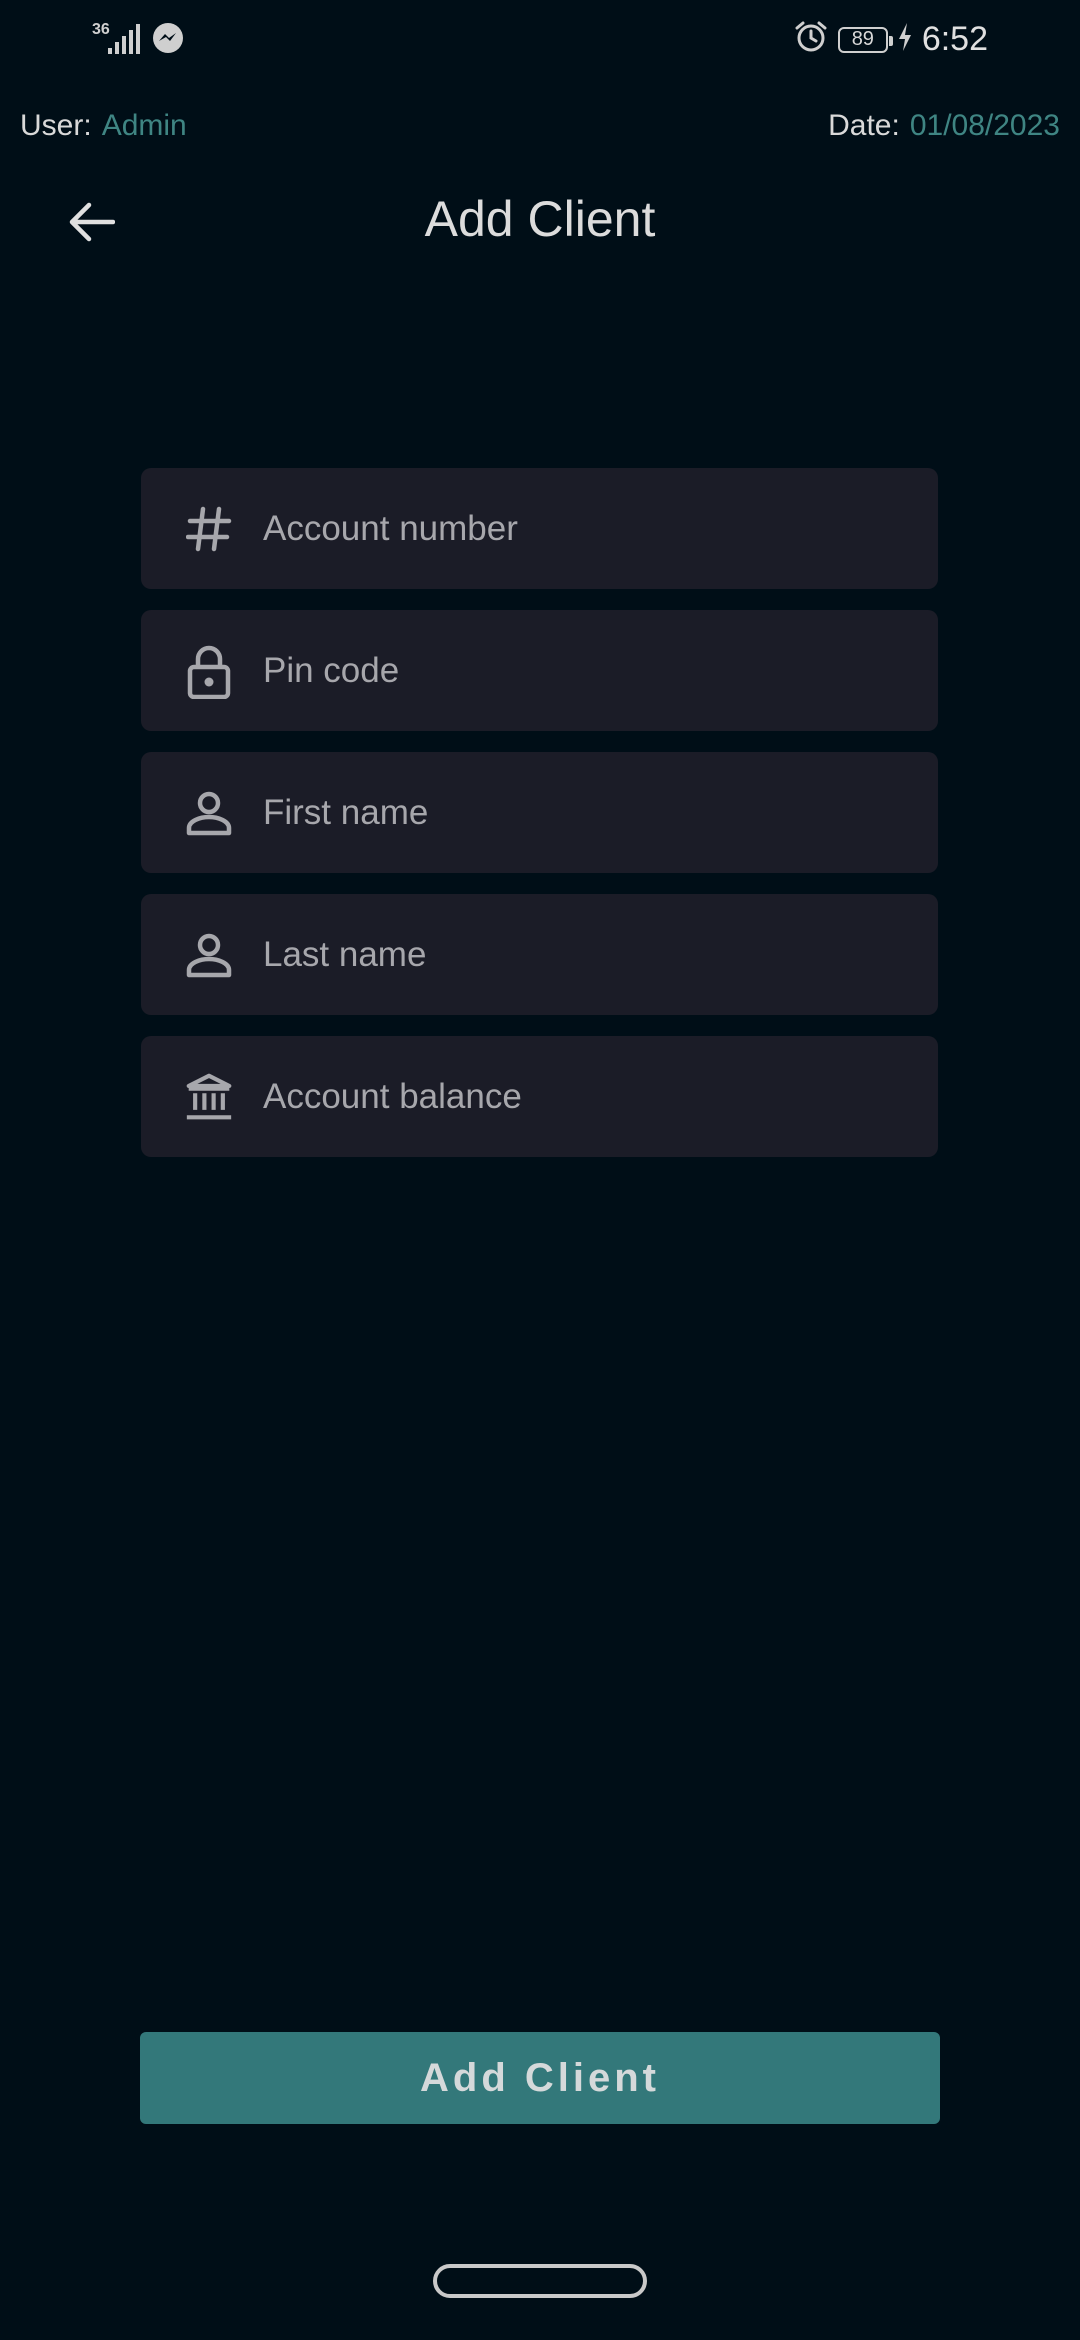  I want to click on pin-code-input, so click(590, 670).